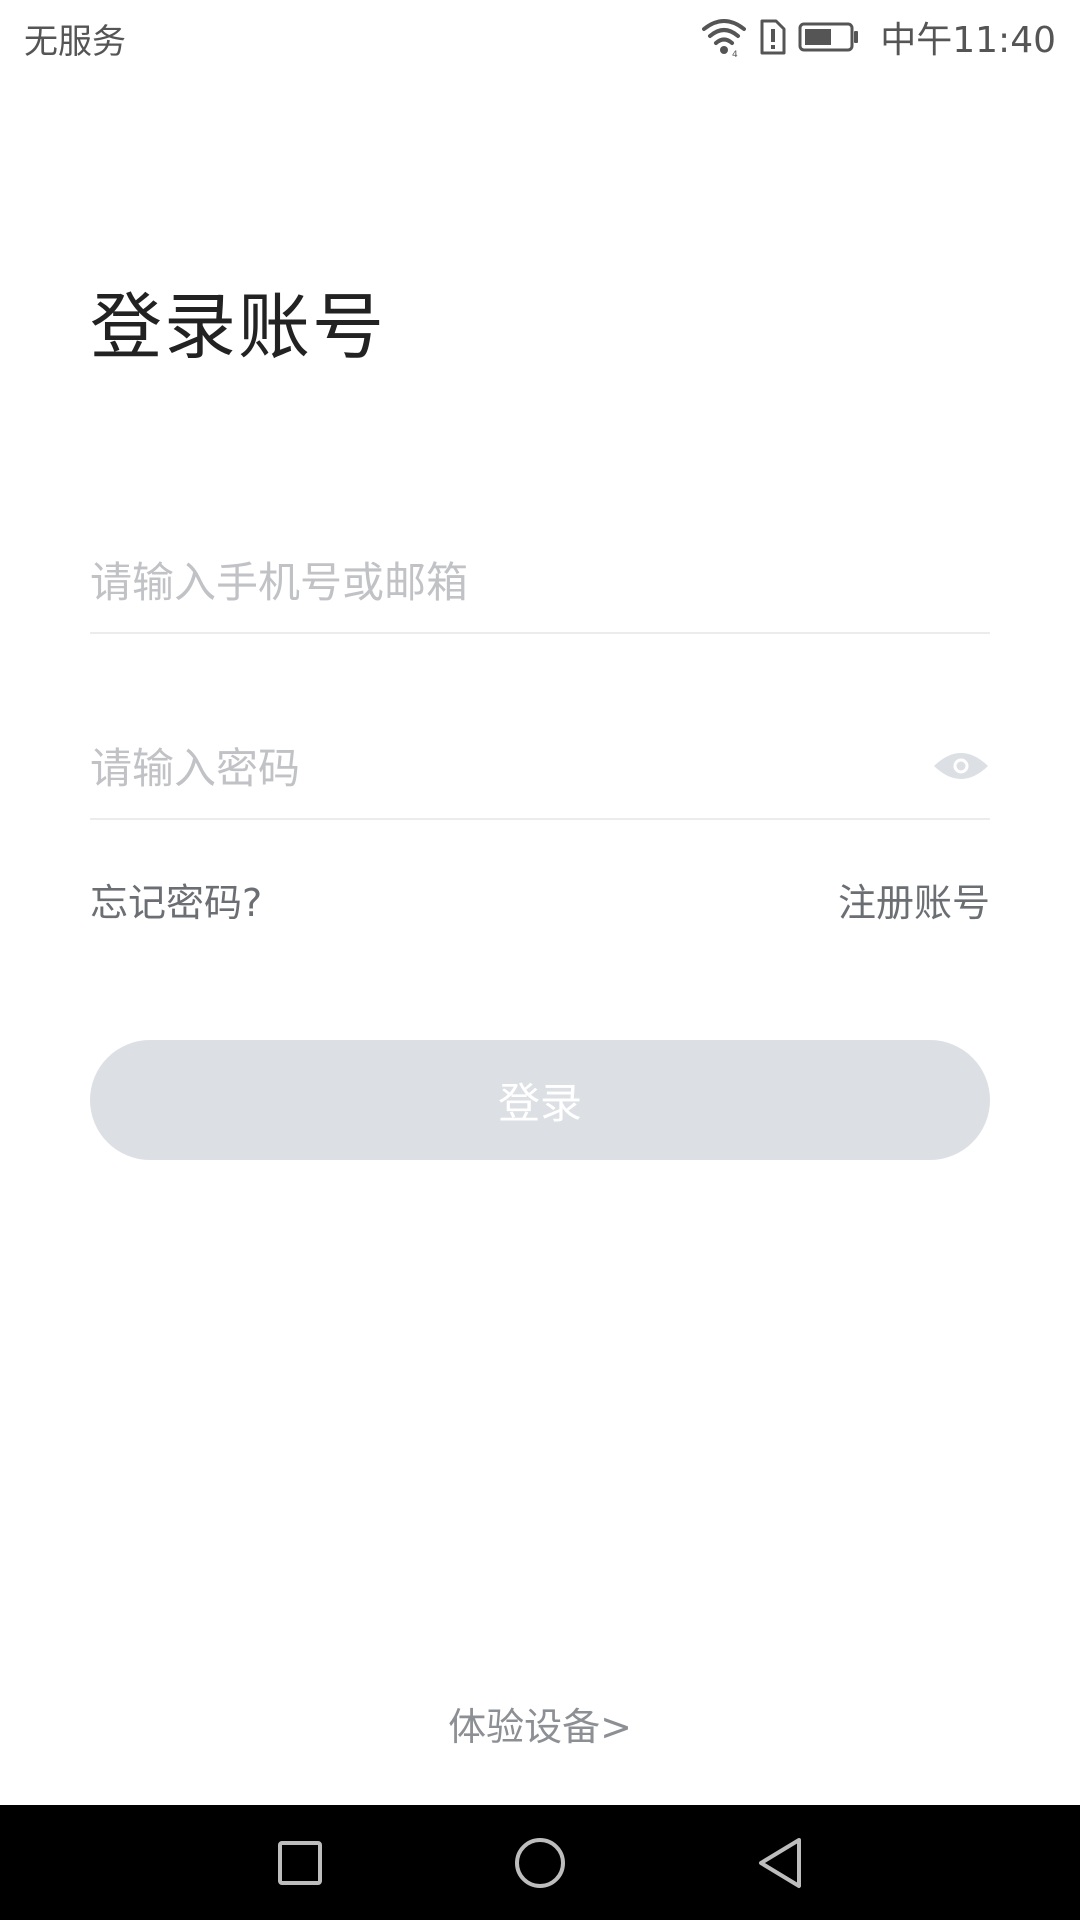 This screenshot has height=1920, width=1080. Describe the element at coordinates (829, 37) in the screenshot. I see `battery-icon` at that location.